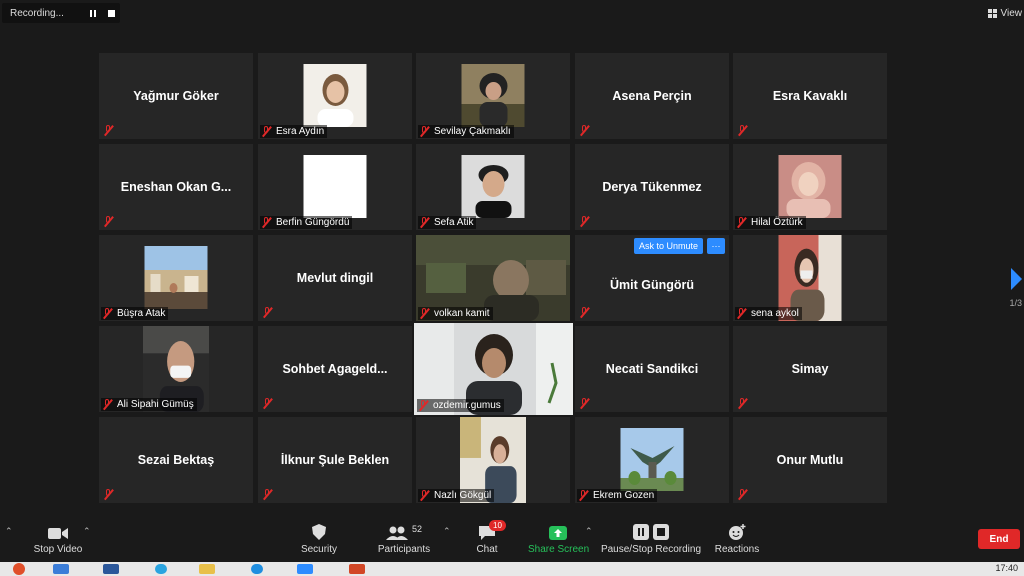 This screenshot has width=1024, height=576. I want to click on participant-label: Büşra Atak, so click(135, 313).